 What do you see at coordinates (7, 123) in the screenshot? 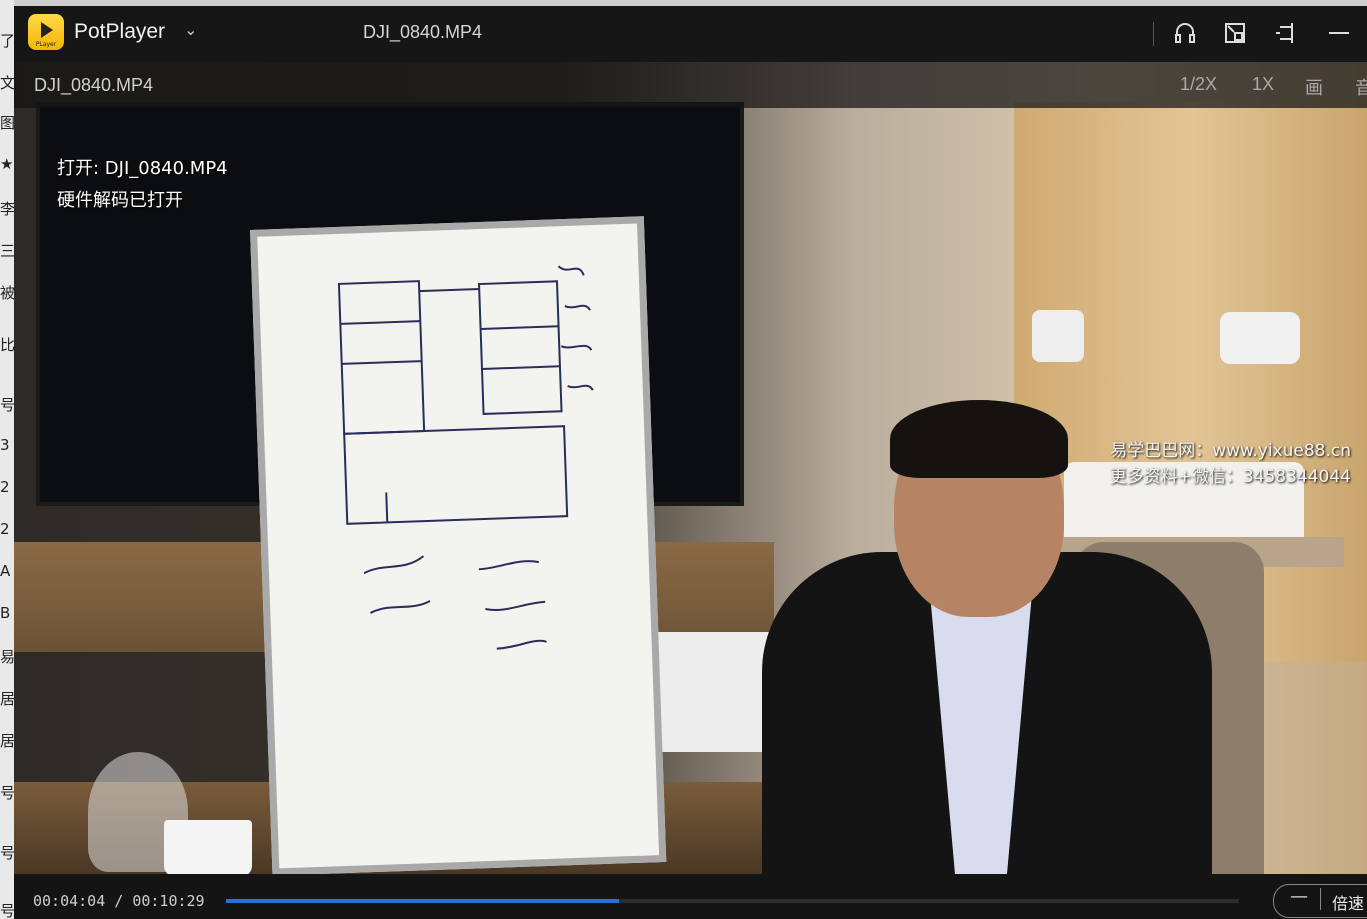
I see `background-window-text: 图` at bounding box center [7, 123].